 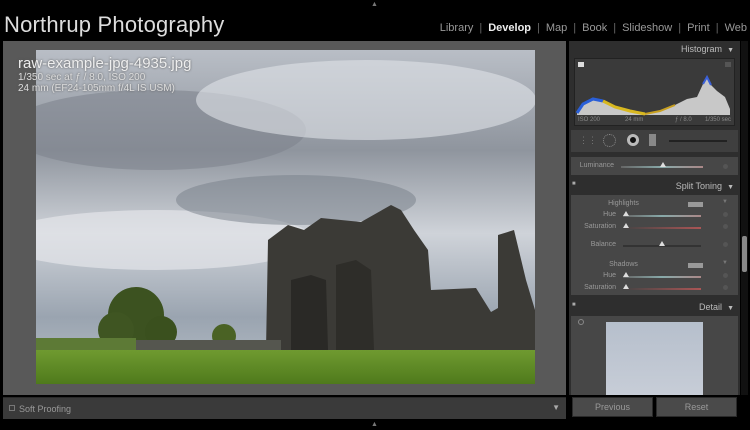 What do you see at coordinates (623, 203) in the screenshot?
I see `highlights-label: Highlights` at bounding box center [623, 203].